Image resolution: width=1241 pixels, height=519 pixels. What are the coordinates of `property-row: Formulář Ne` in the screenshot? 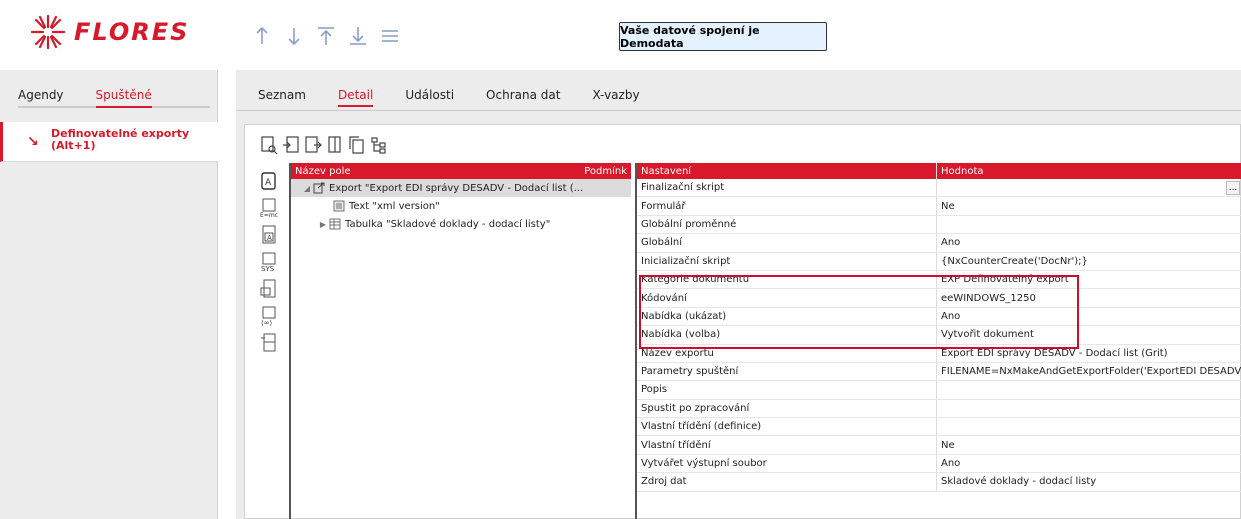 It's located at (939, 206).